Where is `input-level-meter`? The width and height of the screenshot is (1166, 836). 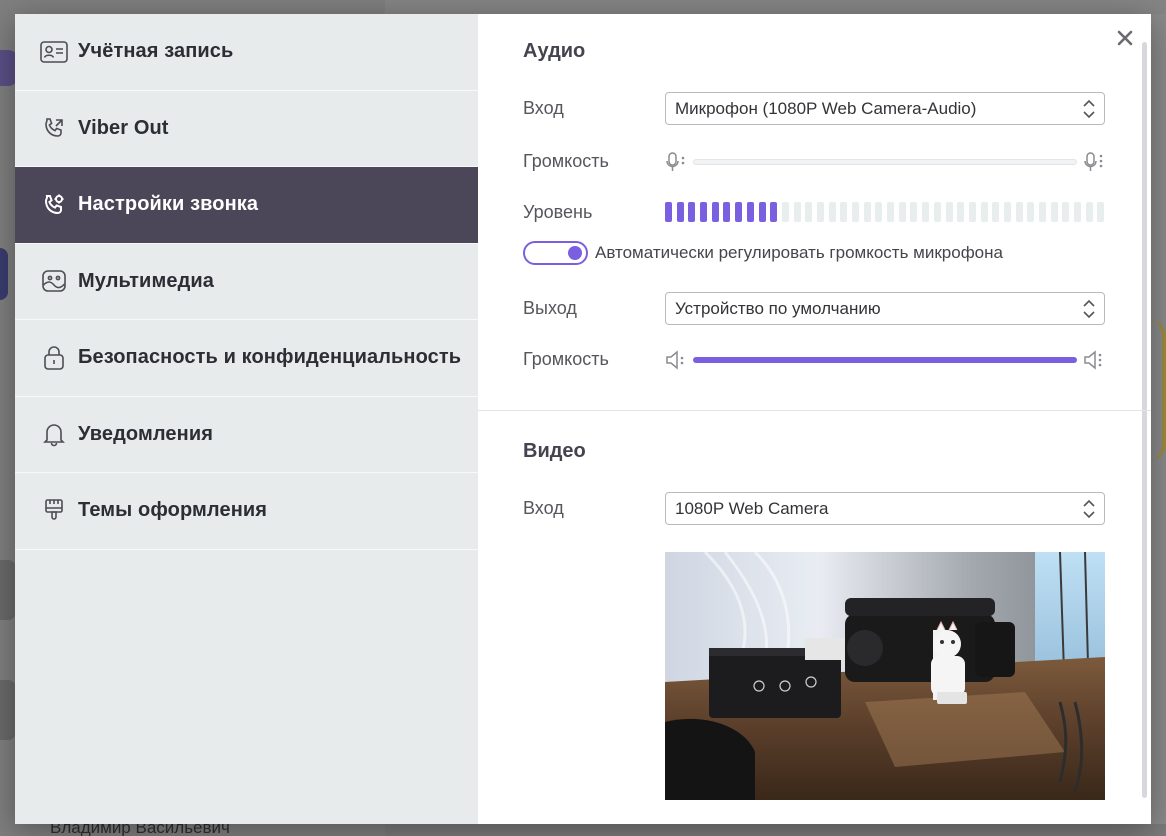 input-level-meter is located at coordinates (885, 212).